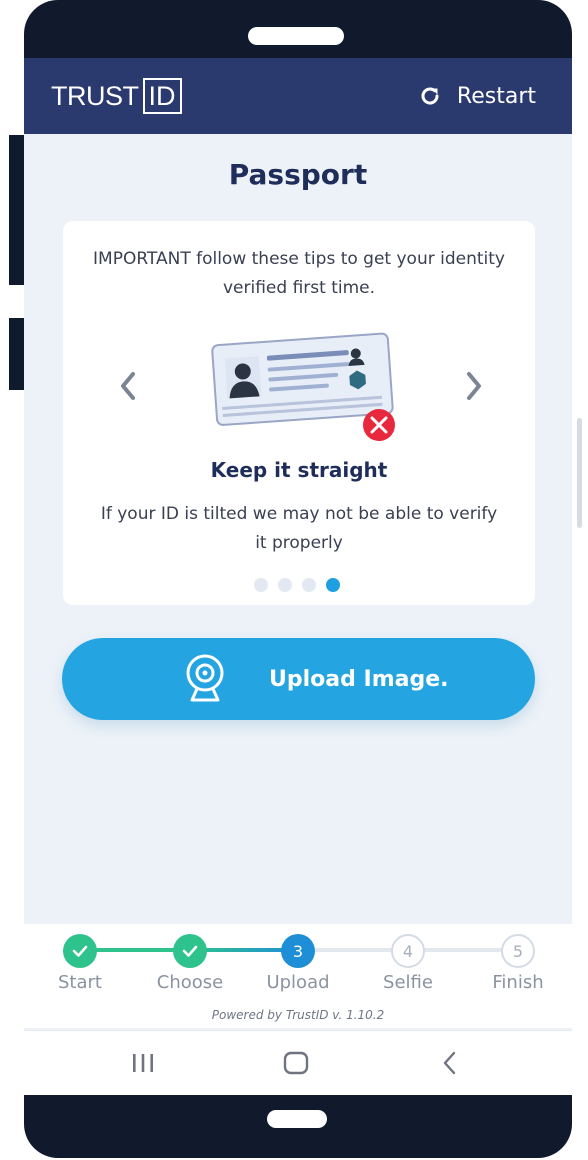  Describe the element at coordinates (408, 951) in the screenshot. I see `step-selfie-indicator: 4` at that location.